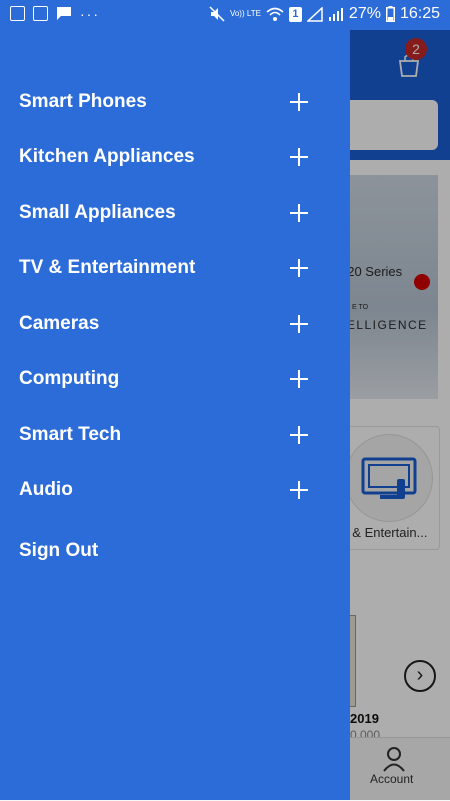 Image resolution: width=450 pixels, height=801 pixels. What do you see at coordinates (364, 13) in the screenshot?
I see `battery-percent: 27%` at bounding box center [364, 13].